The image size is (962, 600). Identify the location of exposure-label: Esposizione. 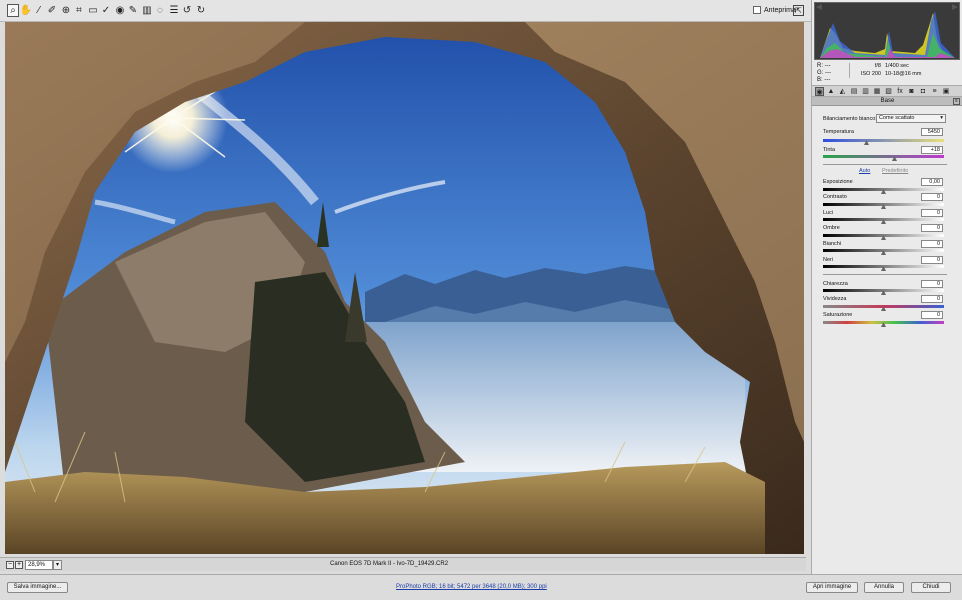
(838, 182).